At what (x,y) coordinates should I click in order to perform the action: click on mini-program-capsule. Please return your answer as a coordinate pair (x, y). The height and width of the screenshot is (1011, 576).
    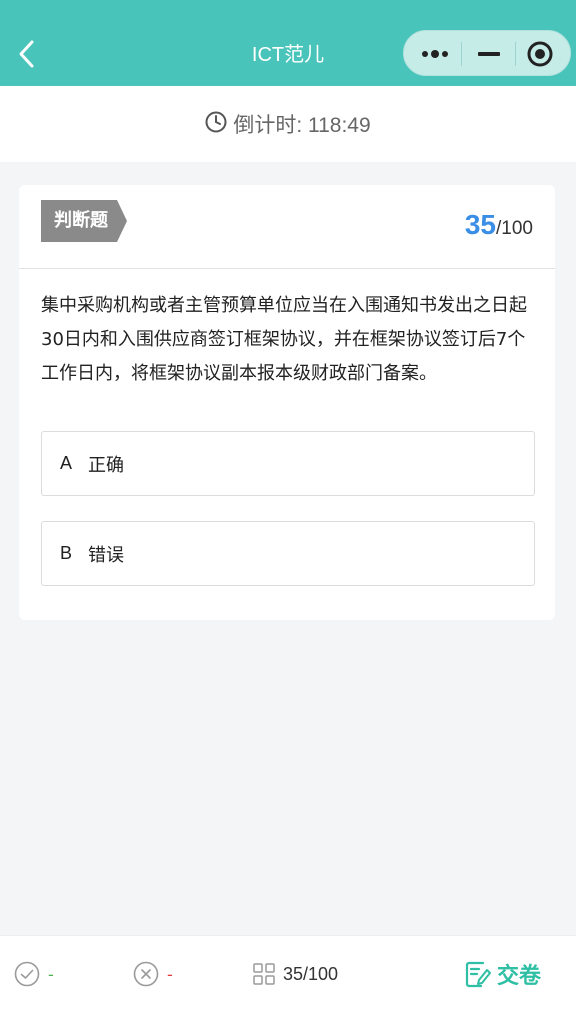
    Looking at the image, I should click on (487, 53).